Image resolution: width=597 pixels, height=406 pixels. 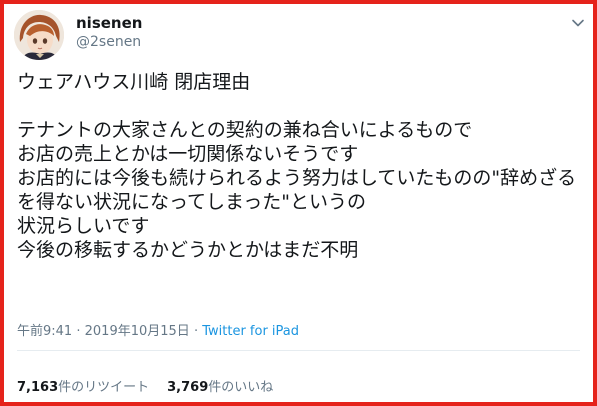 What do you see at coordinates (241, 387) in the screenshot?
I see `like-label: 件のいいね` at bounding box center [241, 387].